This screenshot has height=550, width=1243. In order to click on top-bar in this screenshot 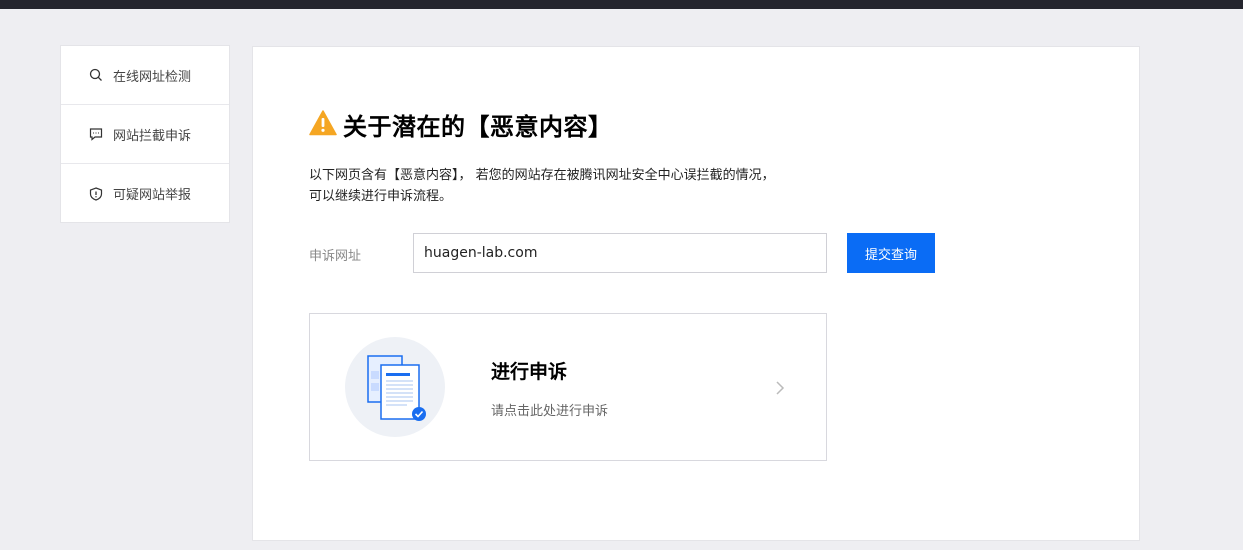, I will do `click(621, 4)`.